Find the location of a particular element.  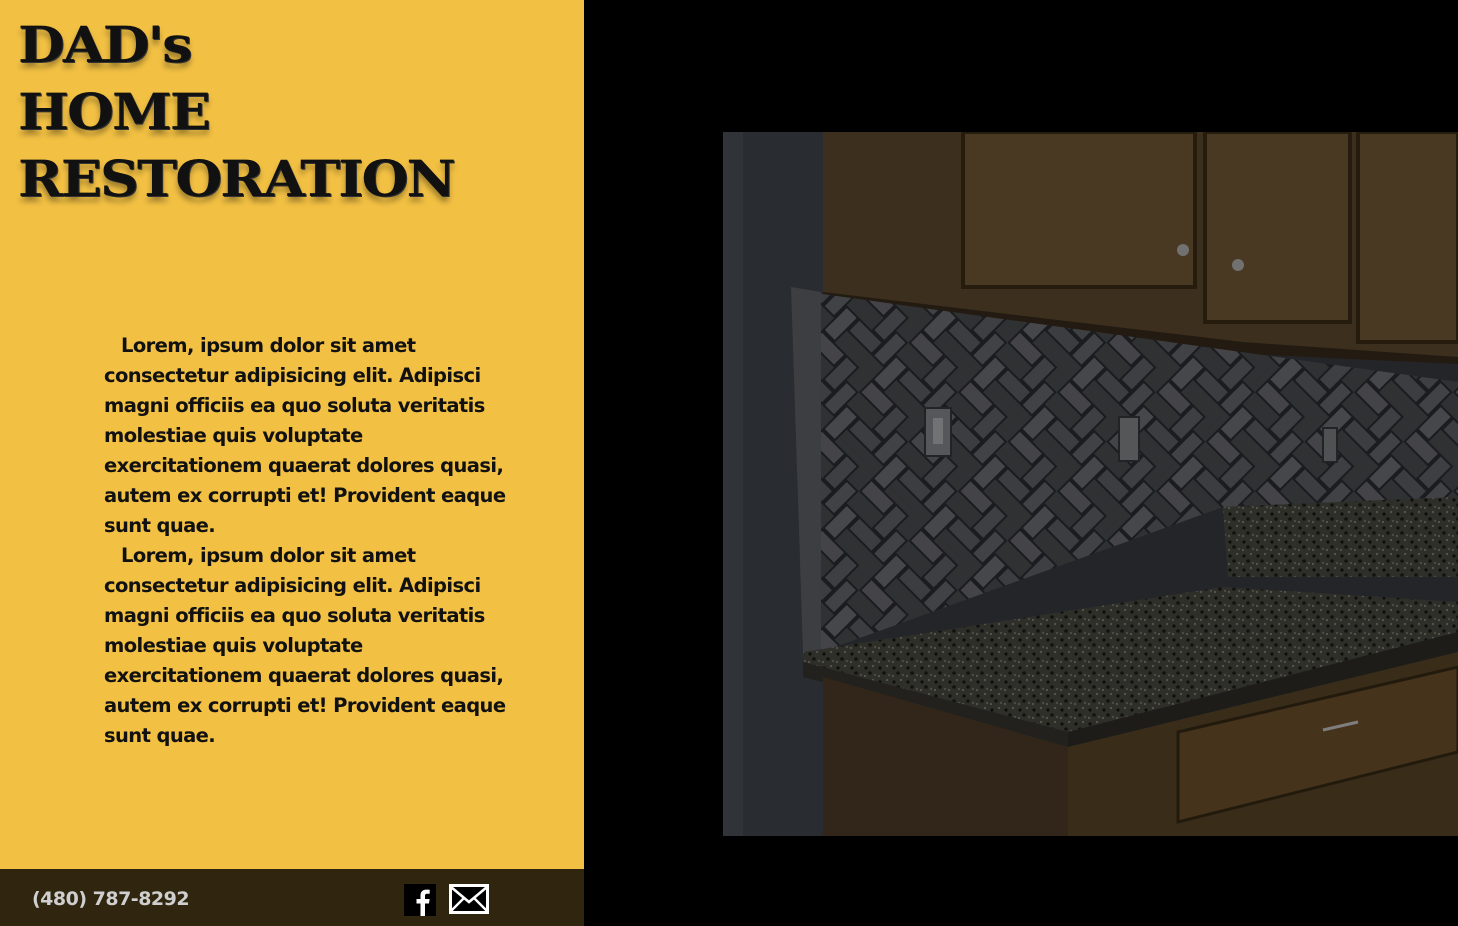

phone-number: (480) 787-8292 is located at coordinates (111, 899).